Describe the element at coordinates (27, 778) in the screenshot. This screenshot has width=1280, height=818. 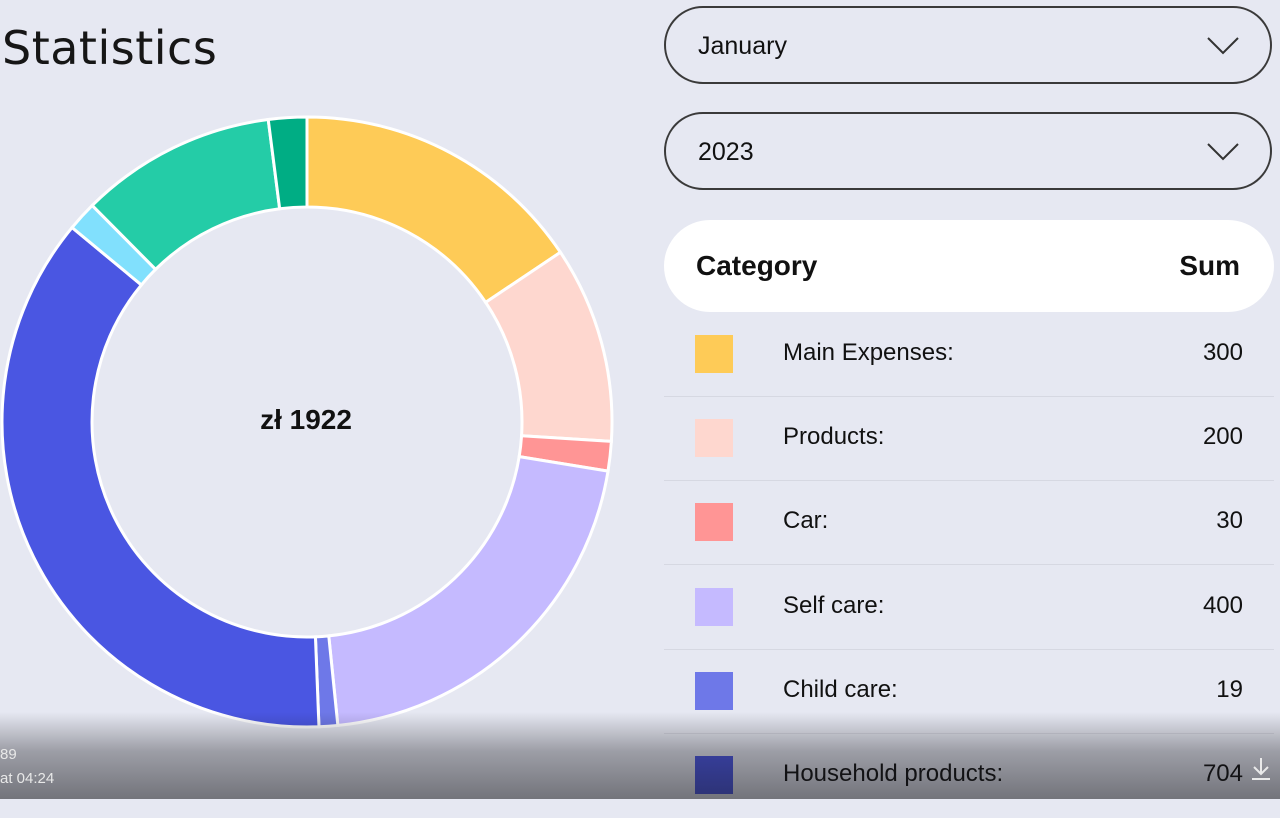
I see `overlay-timestamp: at 04:24` at that location.